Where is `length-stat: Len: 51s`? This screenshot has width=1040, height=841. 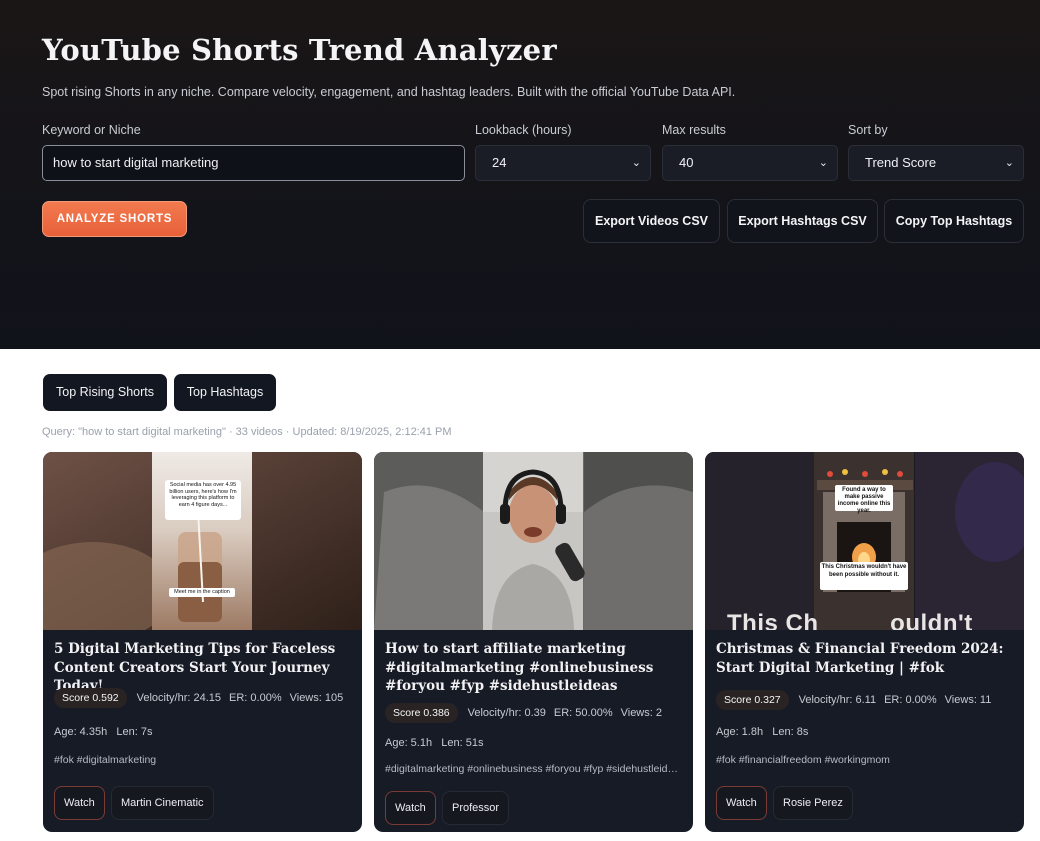 length-stat: Len: 51s is located at coordinates (462, 743).